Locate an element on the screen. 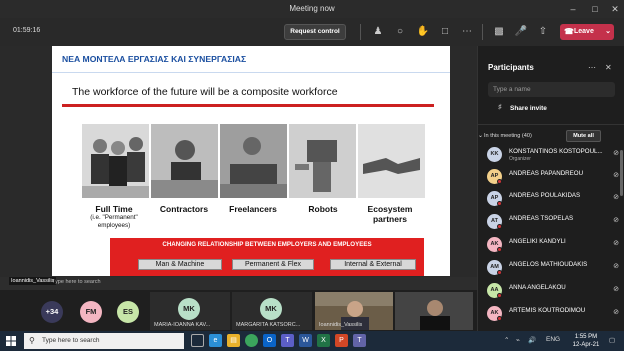  contractors-photo is located at coordinates (184, 161).